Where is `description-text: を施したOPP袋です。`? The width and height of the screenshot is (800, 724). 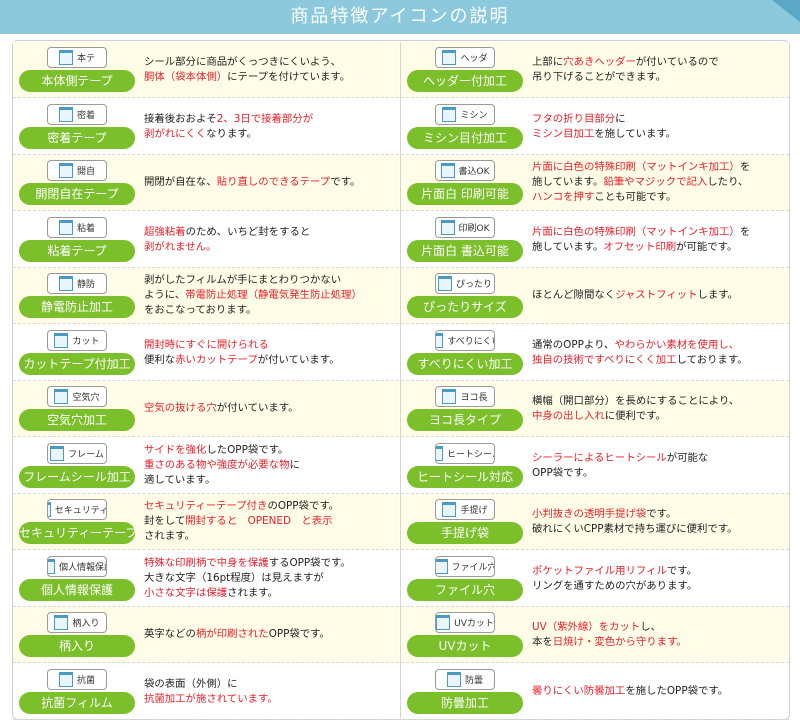
description-text: を施したOPP袋です。 is located at coordinates (677, 690).